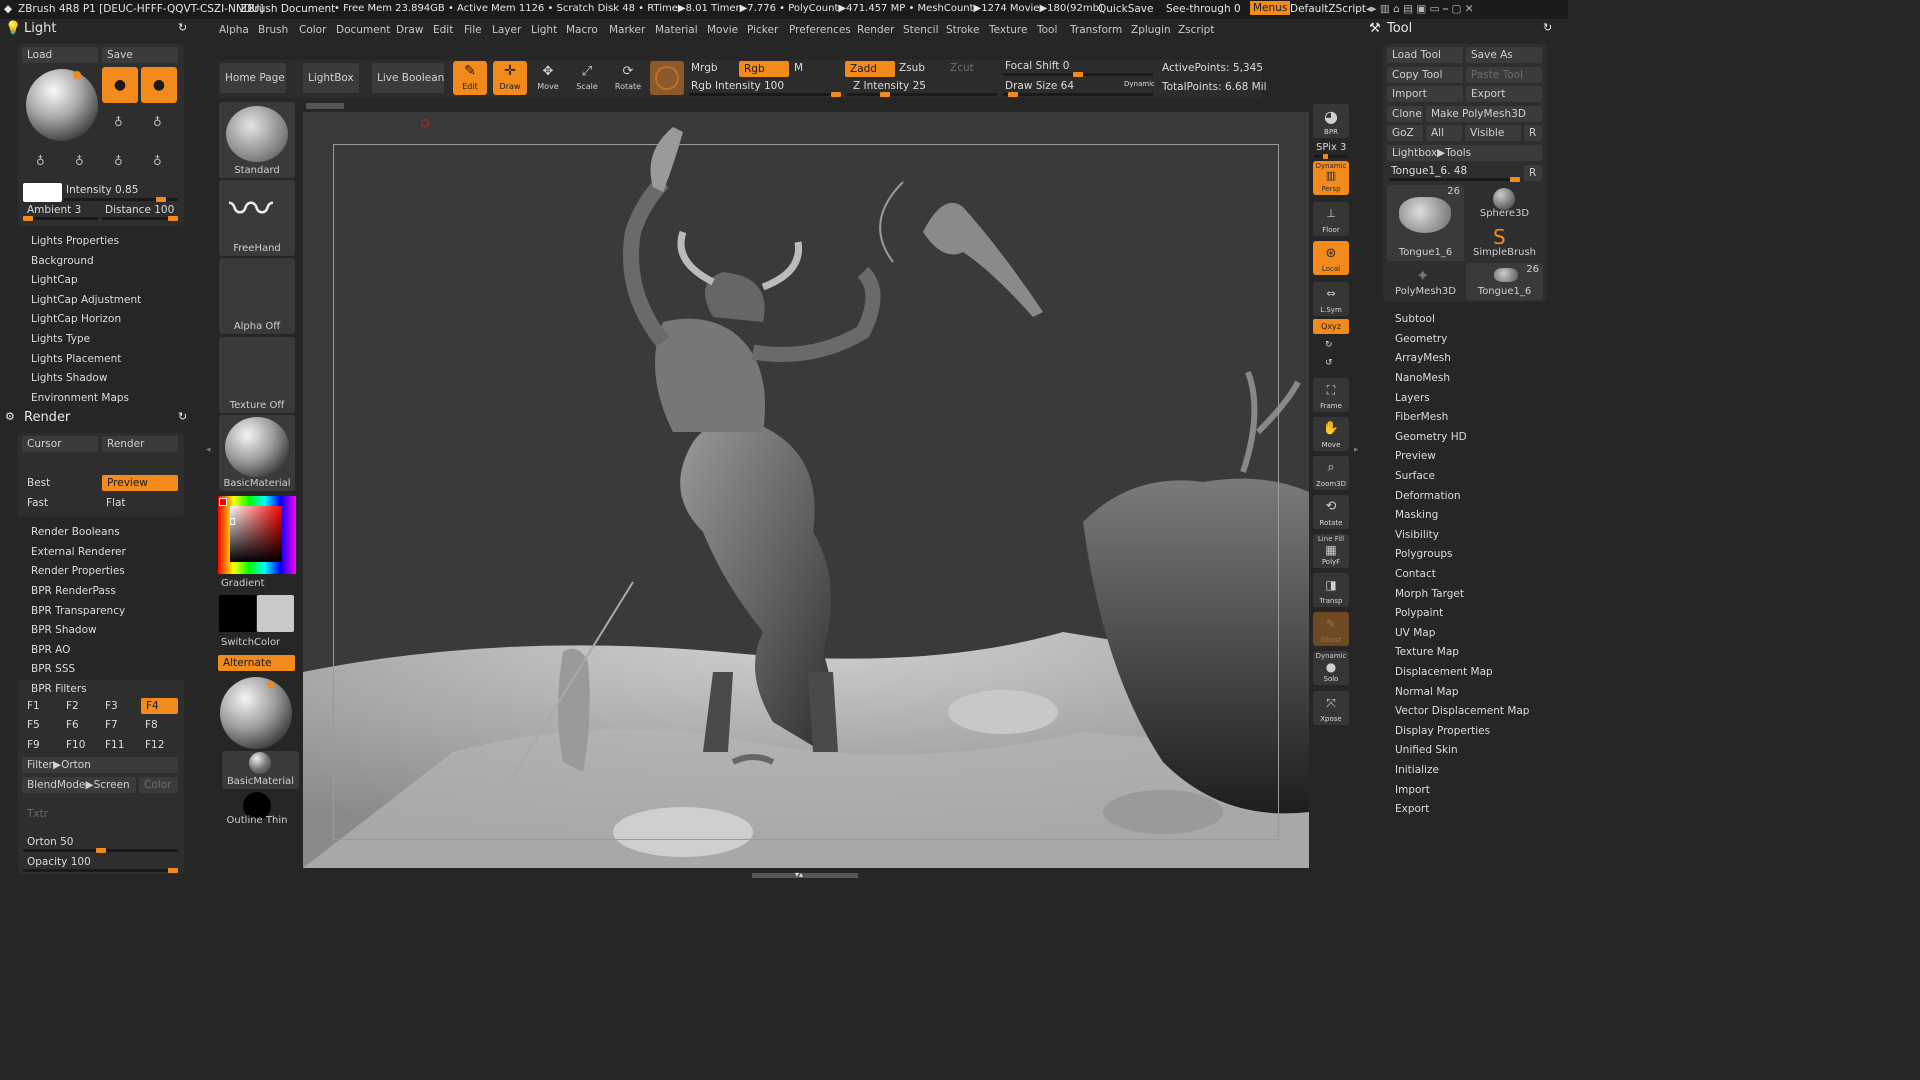  I want to click on render-booleans: Render Booleans, so click(75, 532).